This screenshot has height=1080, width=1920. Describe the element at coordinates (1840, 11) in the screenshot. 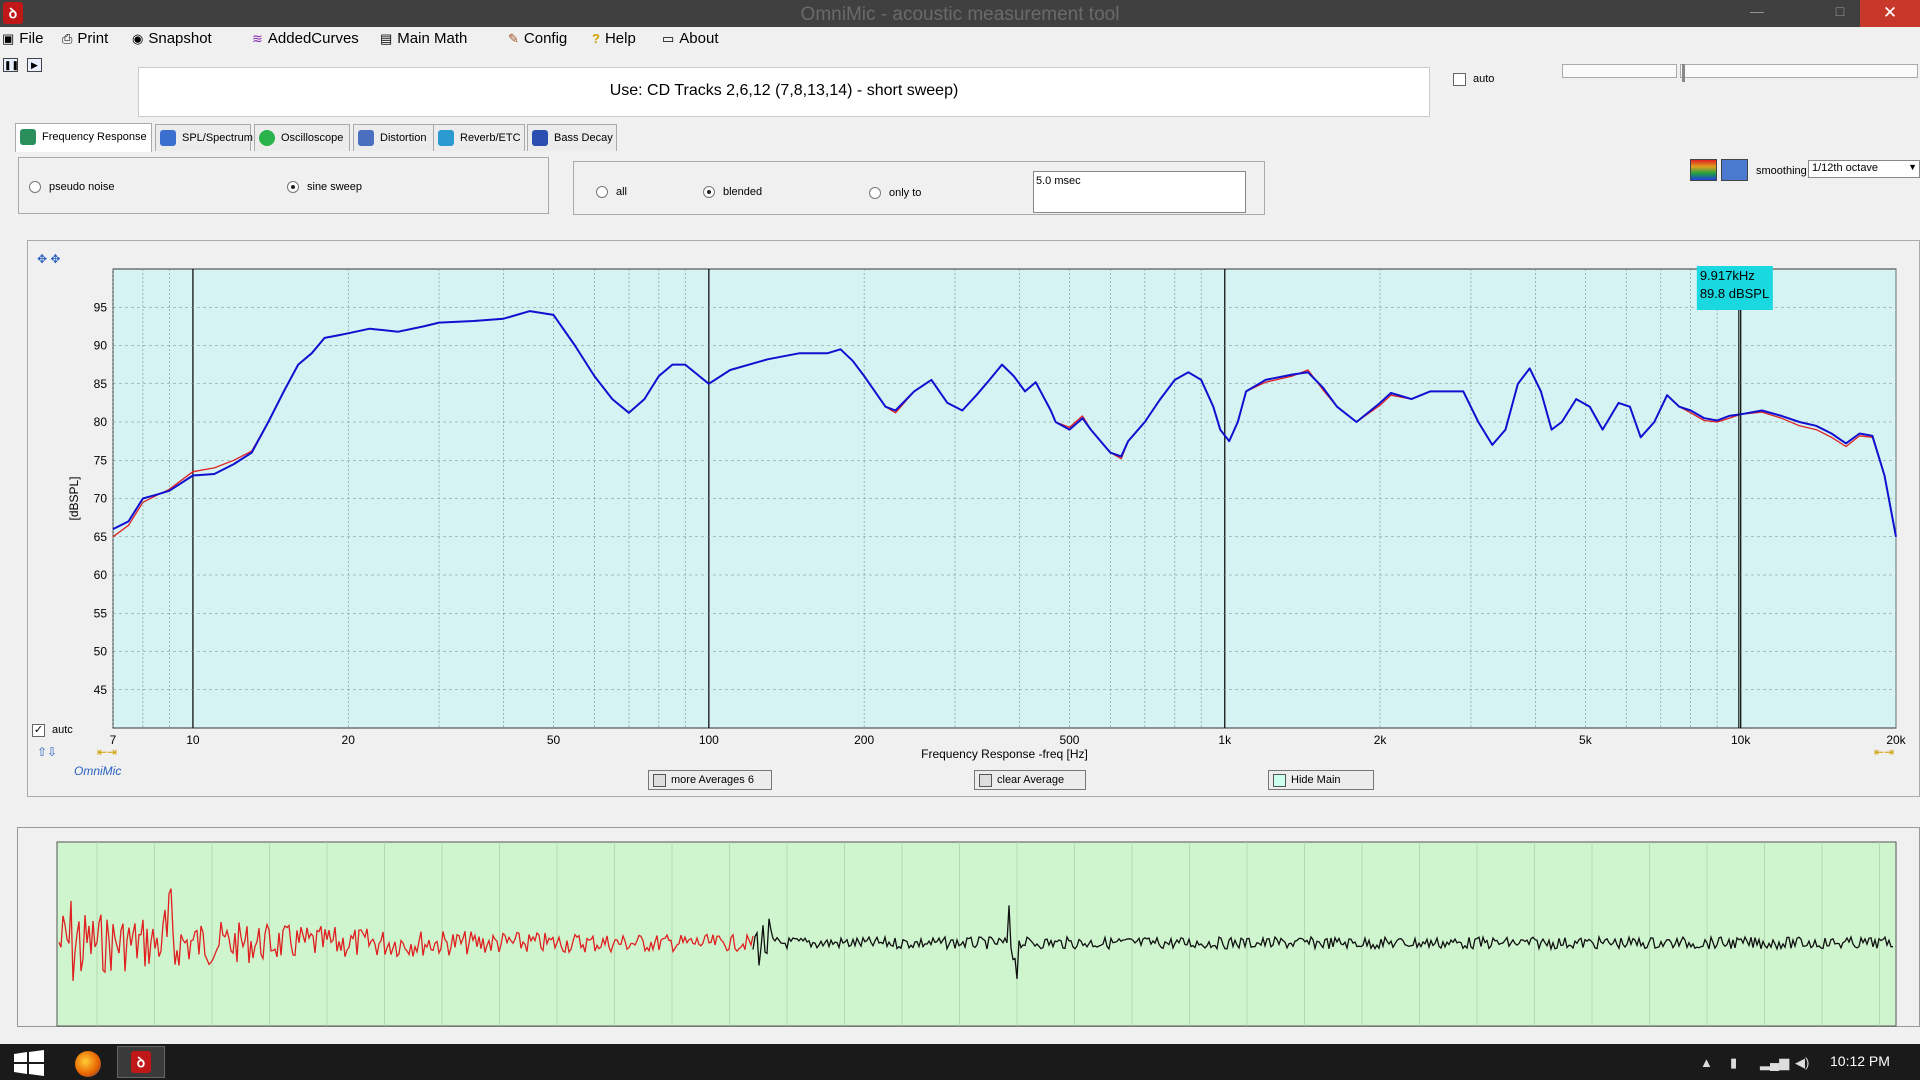

I see `maximize-button: □` at that location.